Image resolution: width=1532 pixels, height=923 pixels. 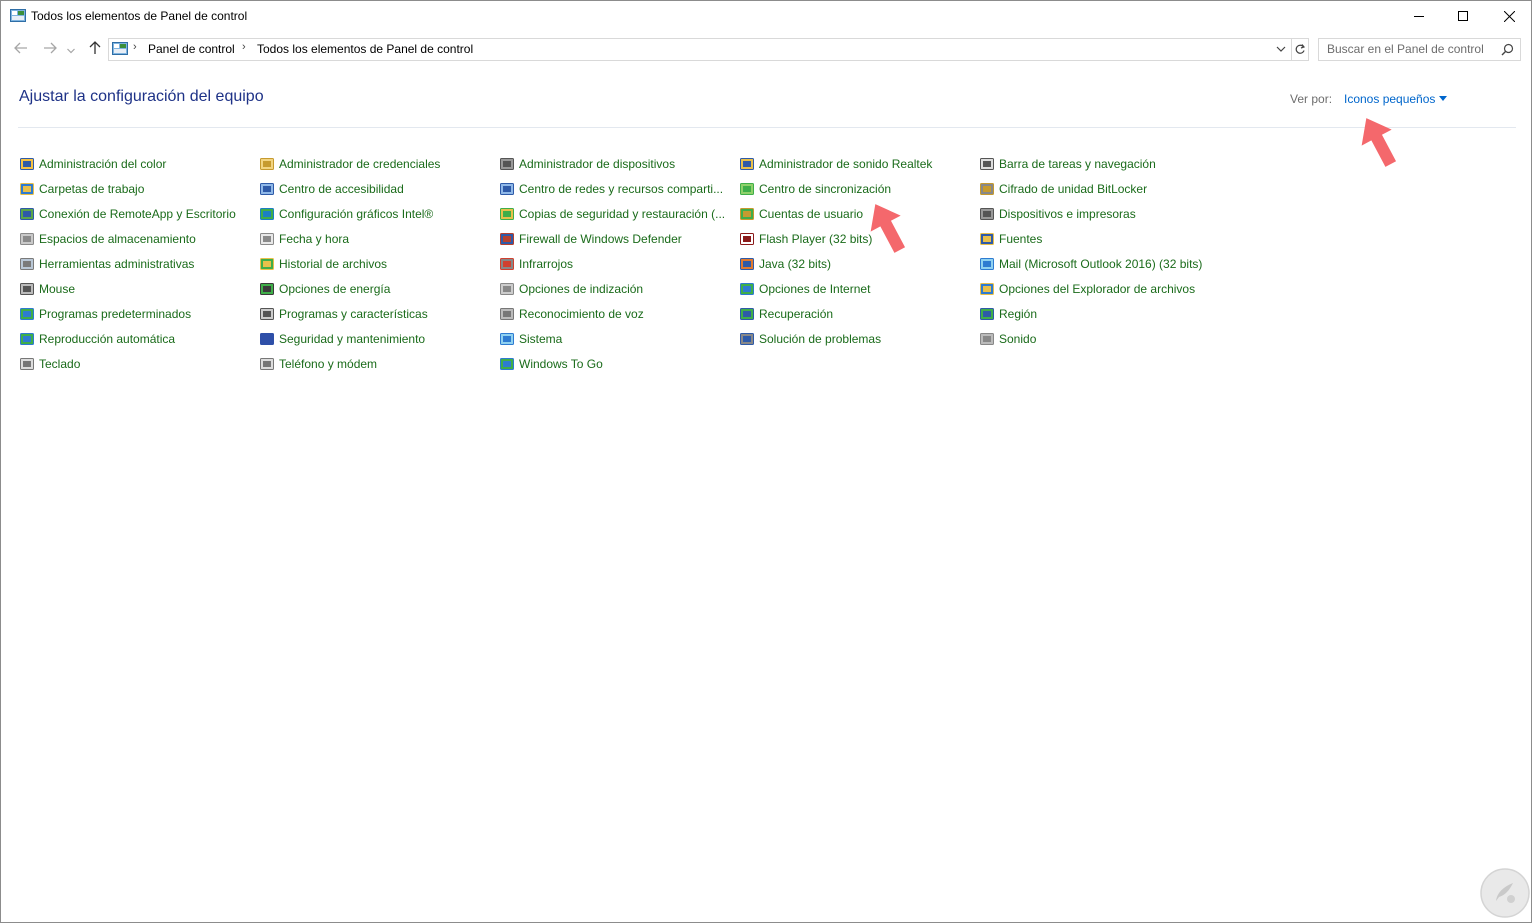 I want to click on control-panel-item-label: Cuentas de usuario, so click(x=811, y=214).